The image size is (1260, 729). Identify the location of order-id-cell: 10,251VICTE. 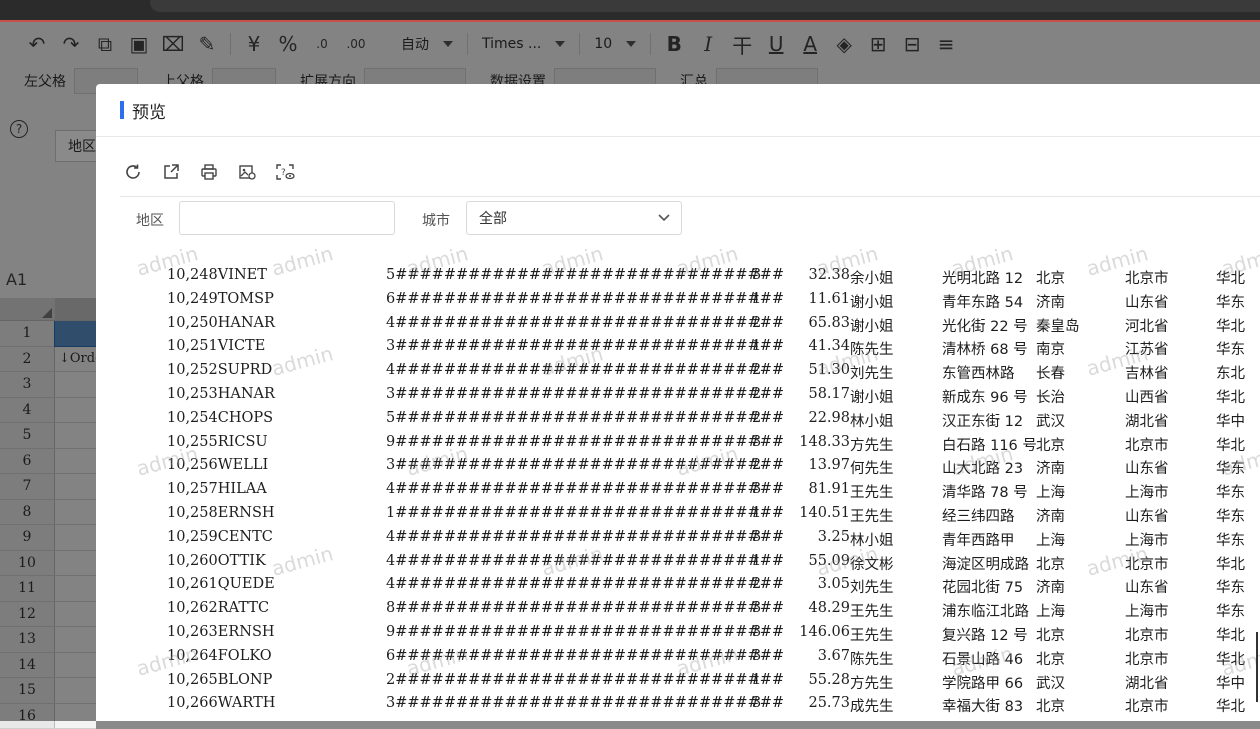
(216, 346).